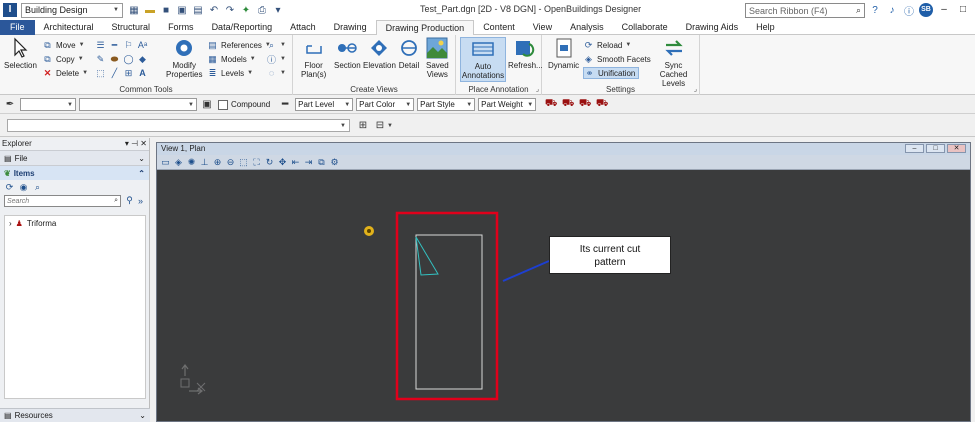  What do you see at coordinates (926, 10) in the screenshot?
I see `user-avatar: SB` at bounding box center [926, 10].